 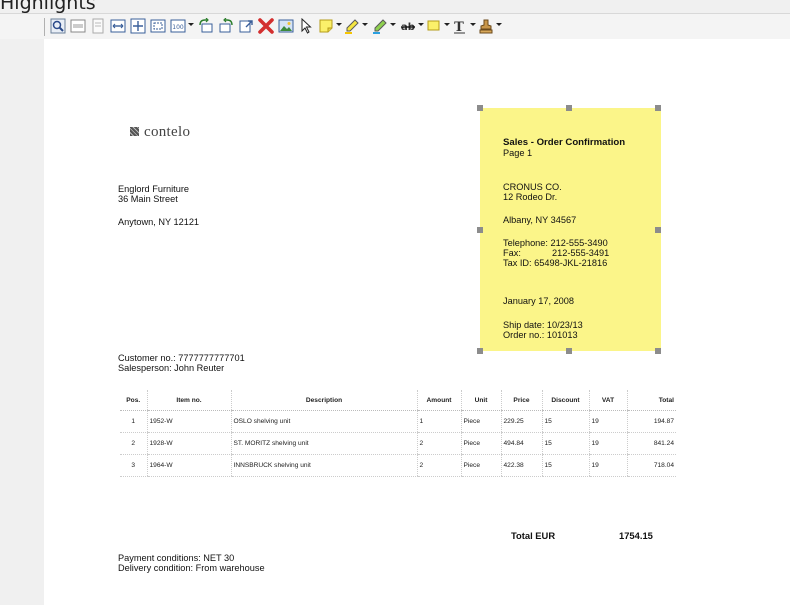 I want to click on total-value: 1754.15, so click(x=636, y=535).